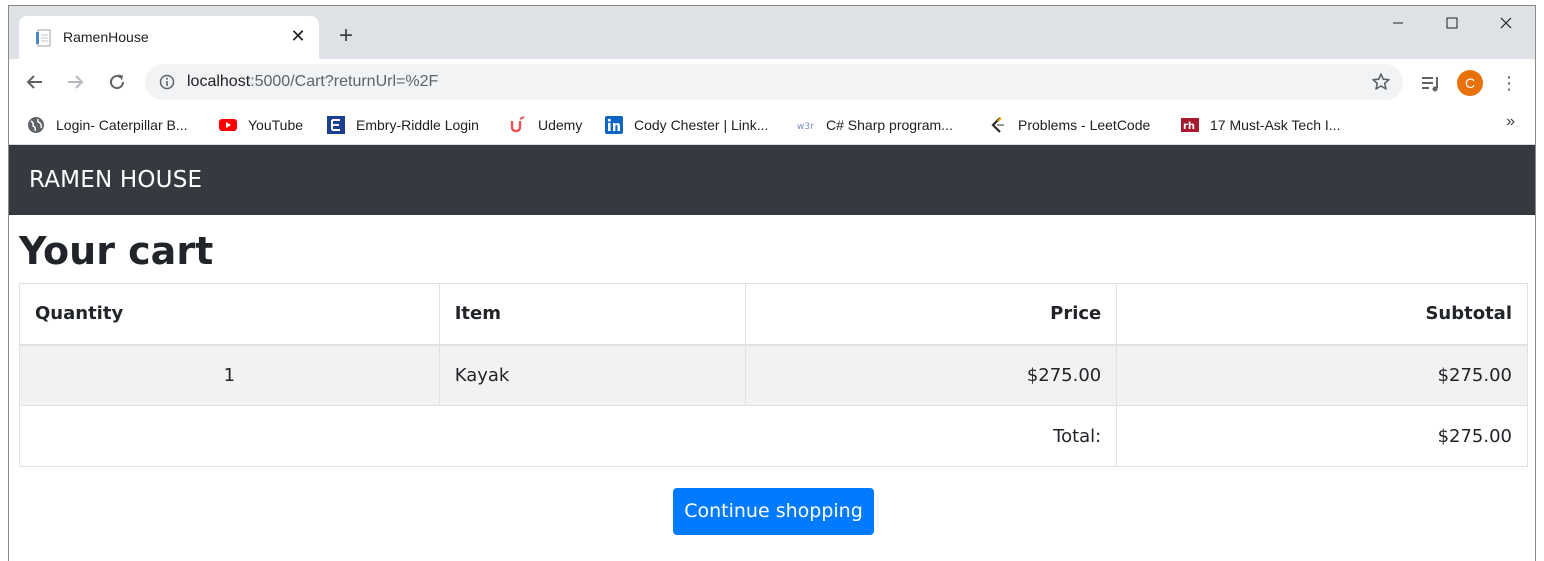 The width and height of the screenshot is (1544, 561). I want to click on back-button, so click(35, 82).